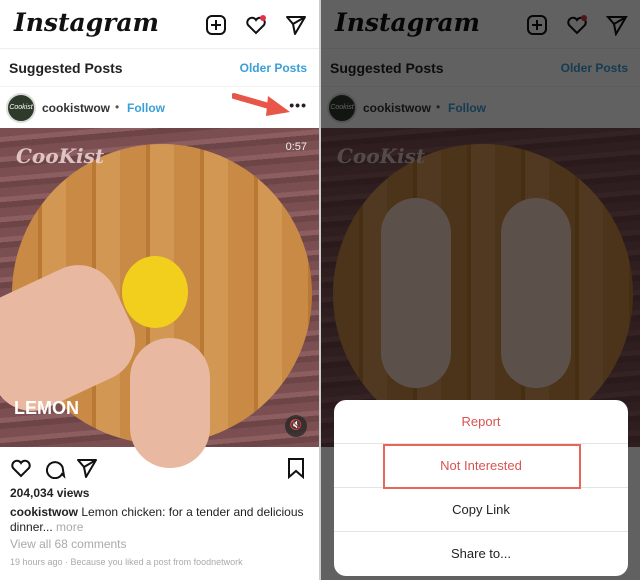  I want to click on follow-button: Follow, so click(146, 108).